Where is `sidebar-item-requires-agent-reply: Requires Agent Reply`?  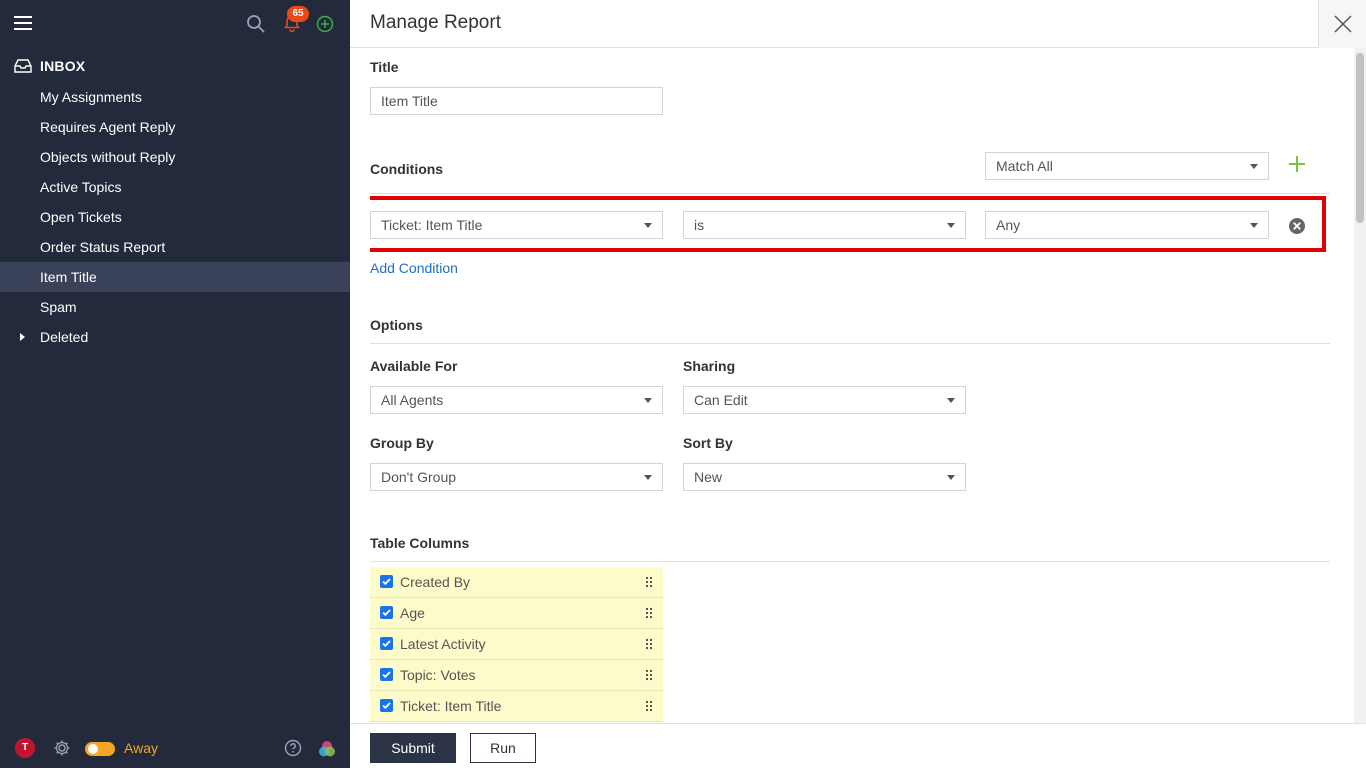 sidebar-item-requires-agent-reply: Requires Agent Reply is located at coordinates (175, 127).